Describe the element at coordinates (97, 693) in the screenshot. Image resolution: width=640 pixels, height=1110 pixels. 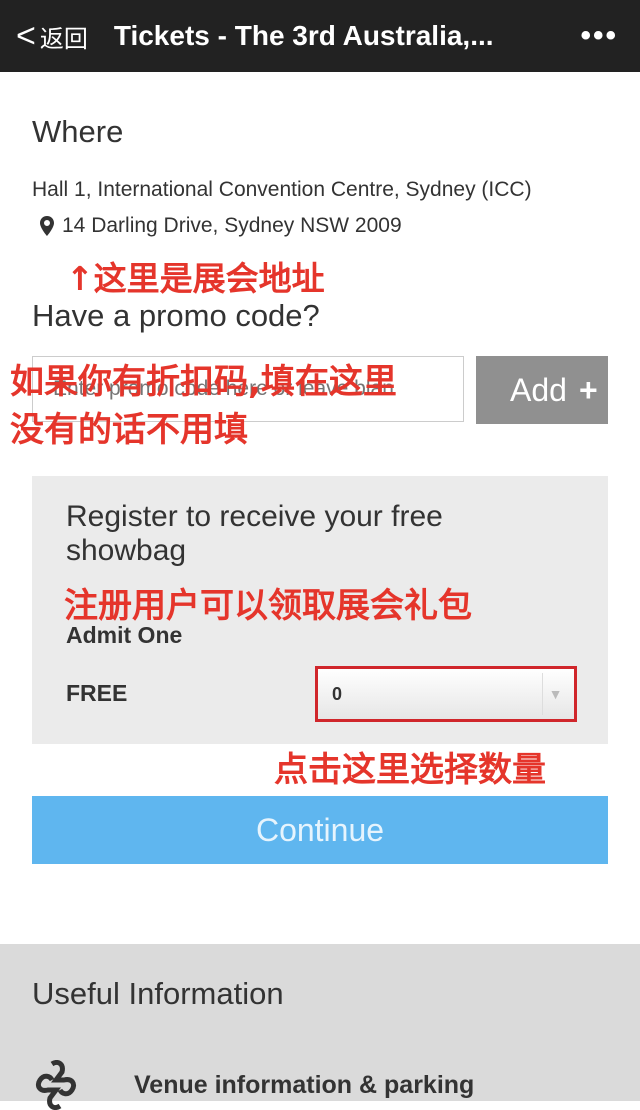
I see `ticket-price: FREE` at that location.